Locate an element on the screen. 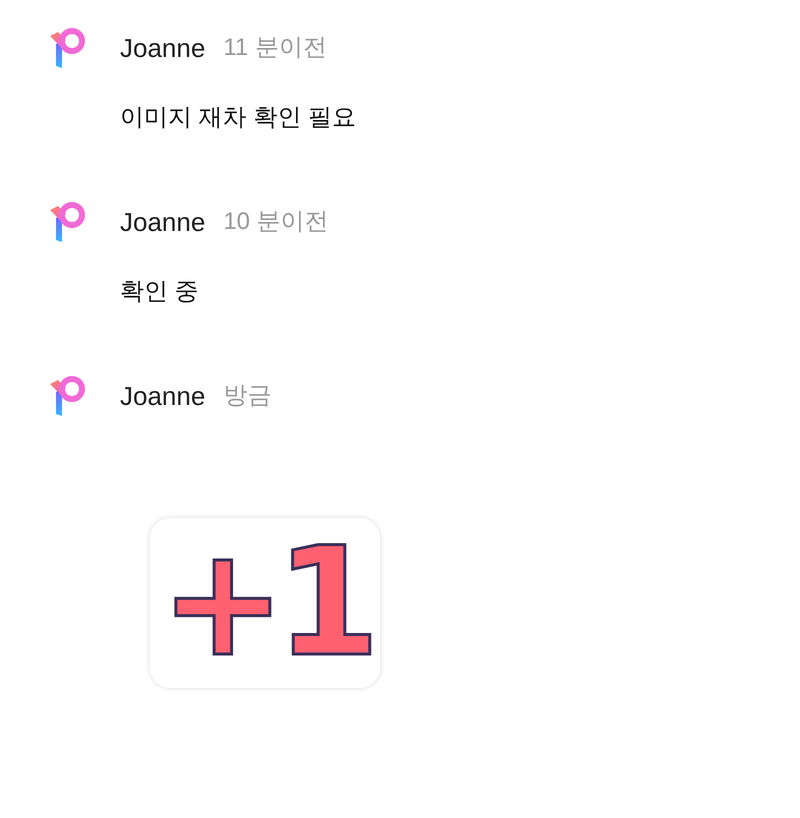  timestamp: 11 분이전 is located at coordinates (275, 48).